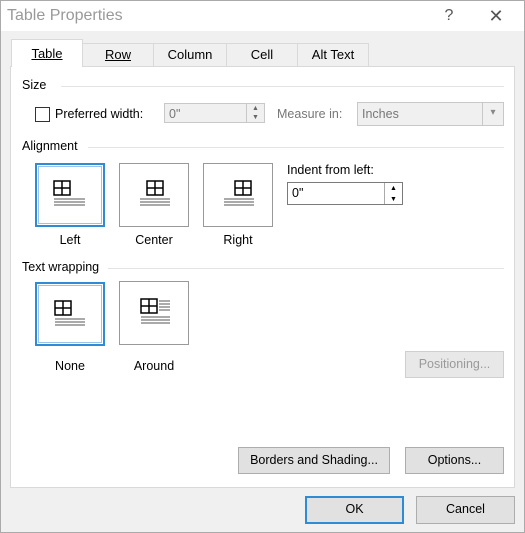 Image resolution: width=525 pixels, height=533 pixels. Describe the element at coordinates (449, 16) in the screenshot. I see `help-button: ?` at that location.